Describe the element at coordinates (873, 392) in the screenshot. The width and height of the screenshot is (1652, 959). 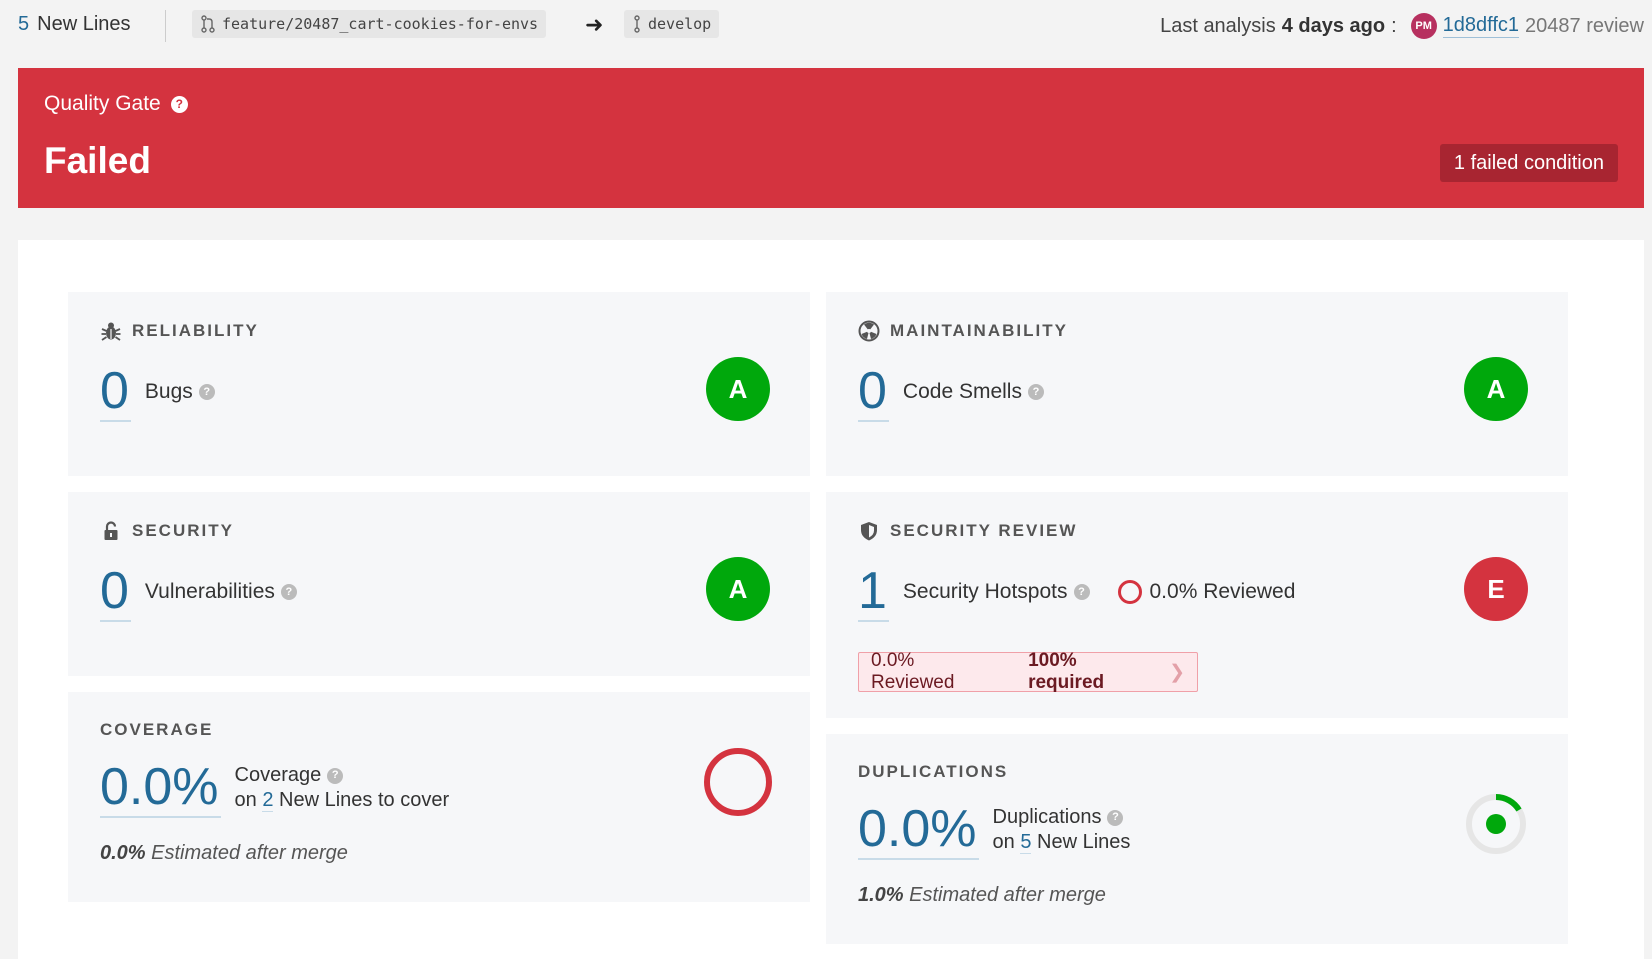
I see `code-smells-value: 0` at that location.